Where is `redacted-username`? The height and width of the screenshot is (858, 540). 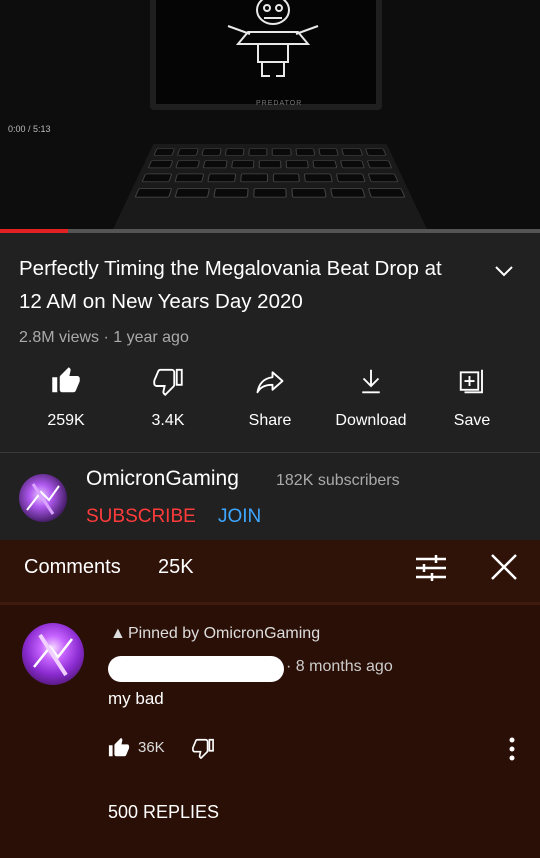 redacted-username is located at coordinates (196, 669).